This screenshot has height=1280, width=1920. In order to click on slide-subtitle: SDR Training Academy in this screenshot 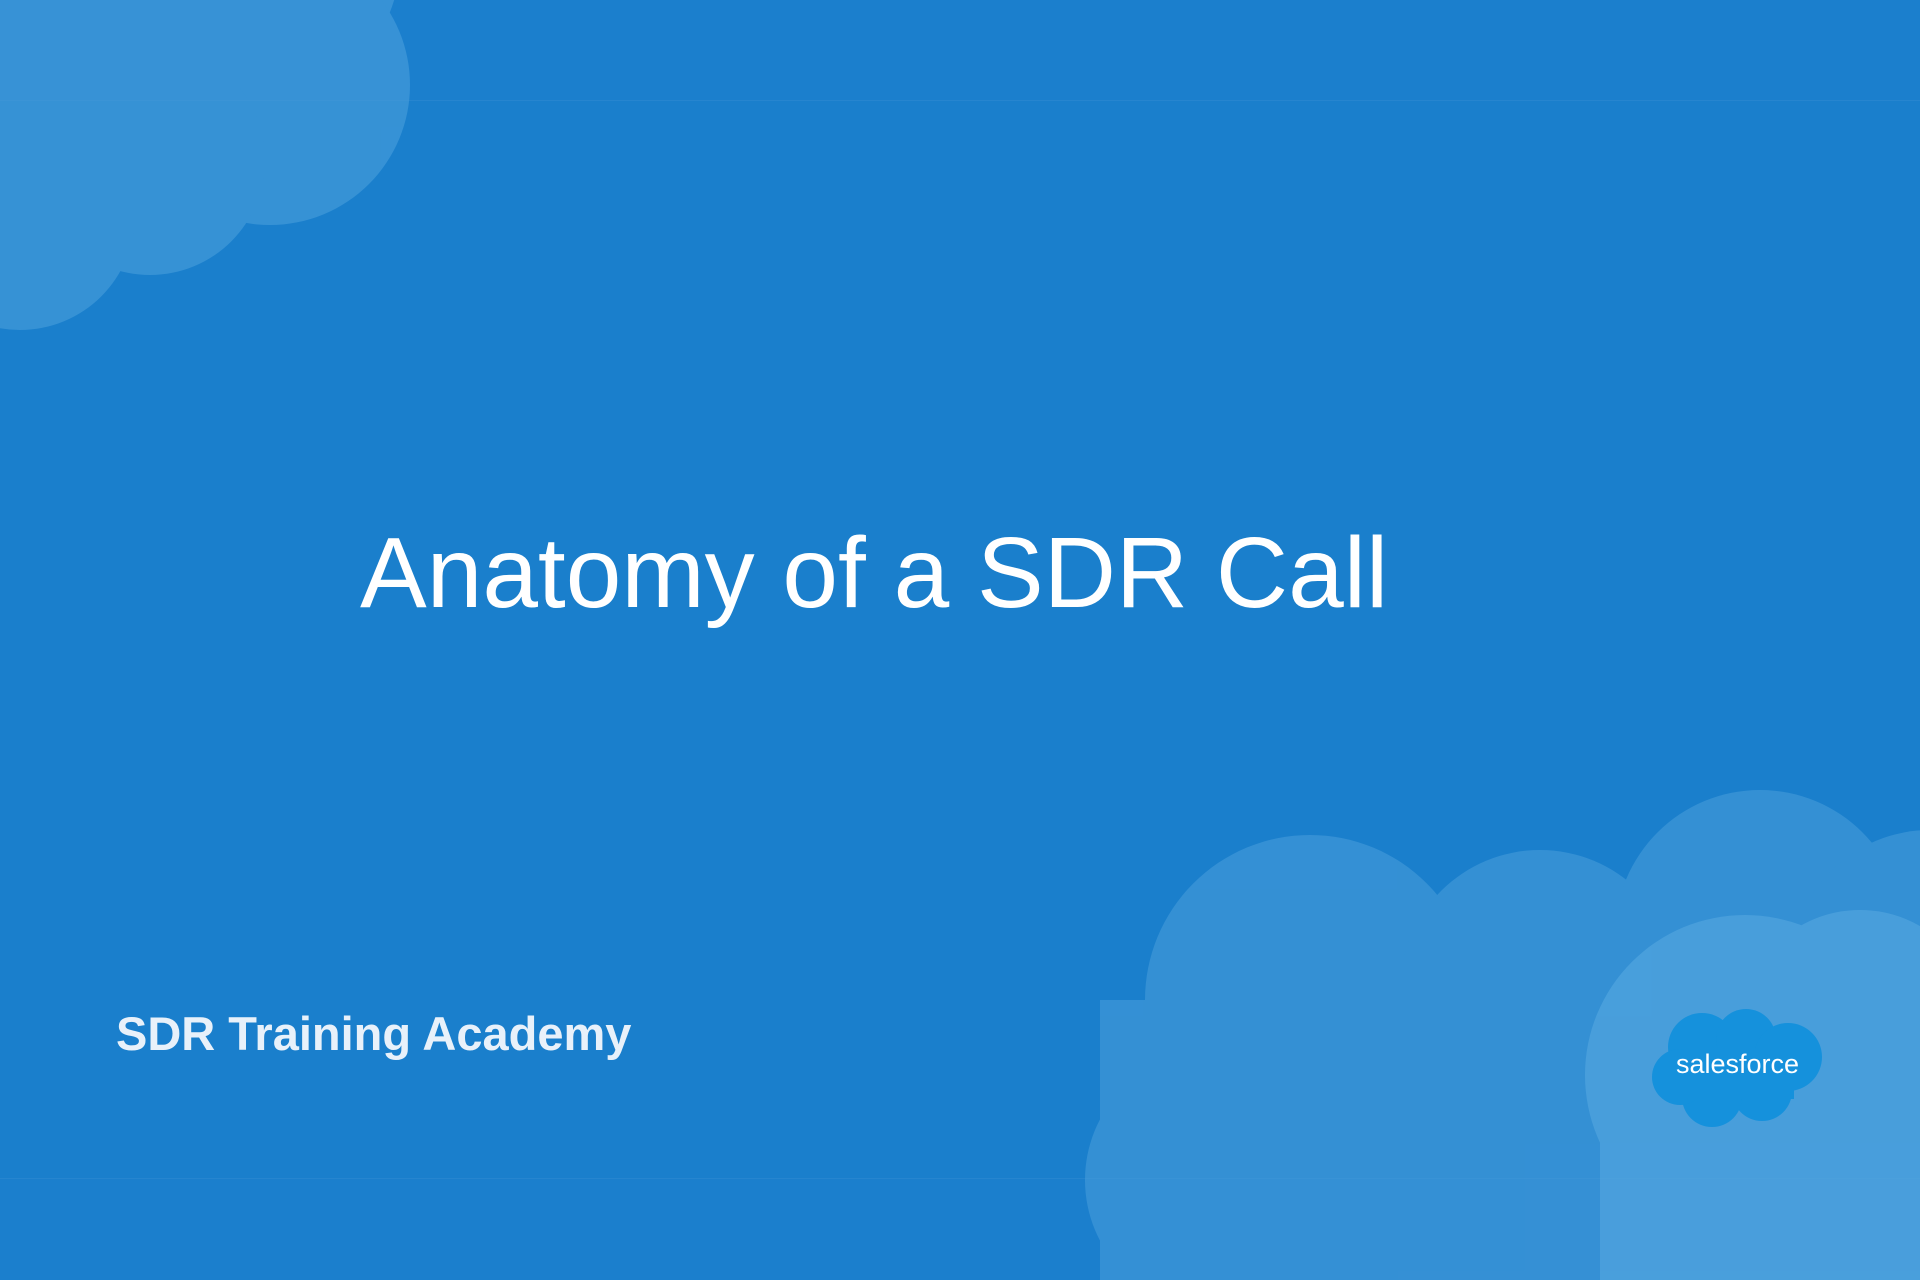, I will do `click(374, 1033)`.